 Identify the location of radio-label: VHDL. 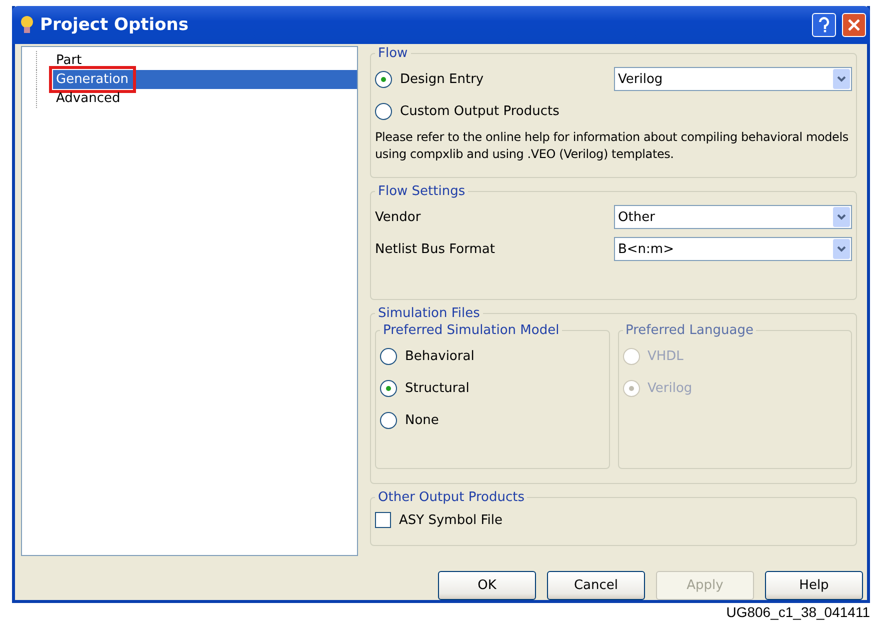
(666, 356).